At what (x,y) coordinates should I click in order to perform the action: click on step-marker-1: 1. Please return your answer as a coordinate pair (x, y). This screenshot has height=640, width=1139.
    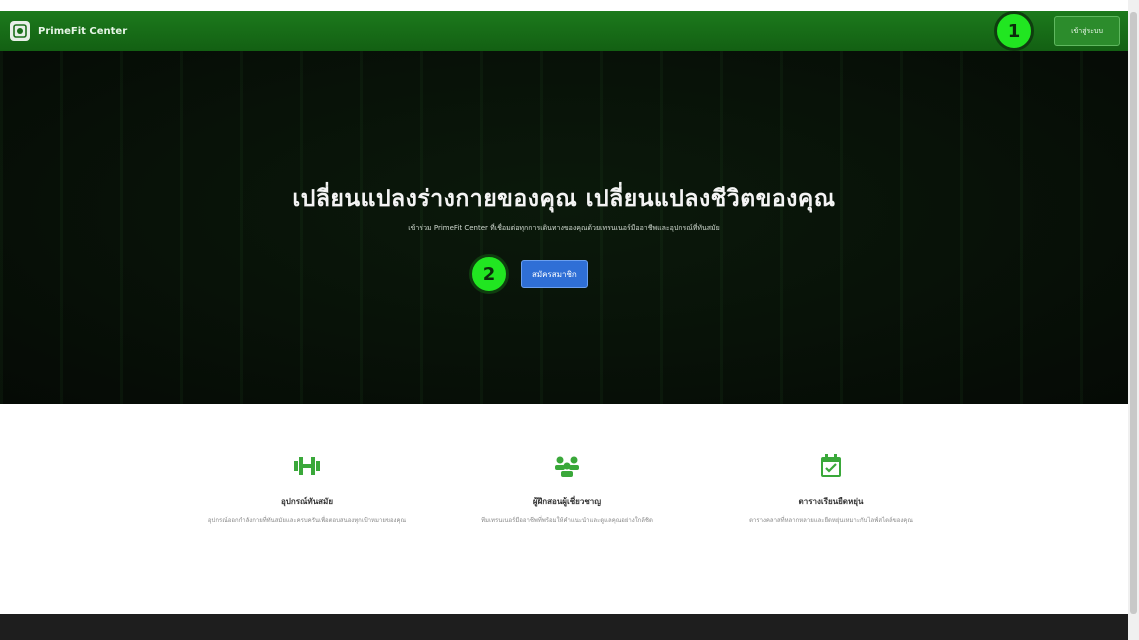
    Looking at the image, I should click on (1014, 31).